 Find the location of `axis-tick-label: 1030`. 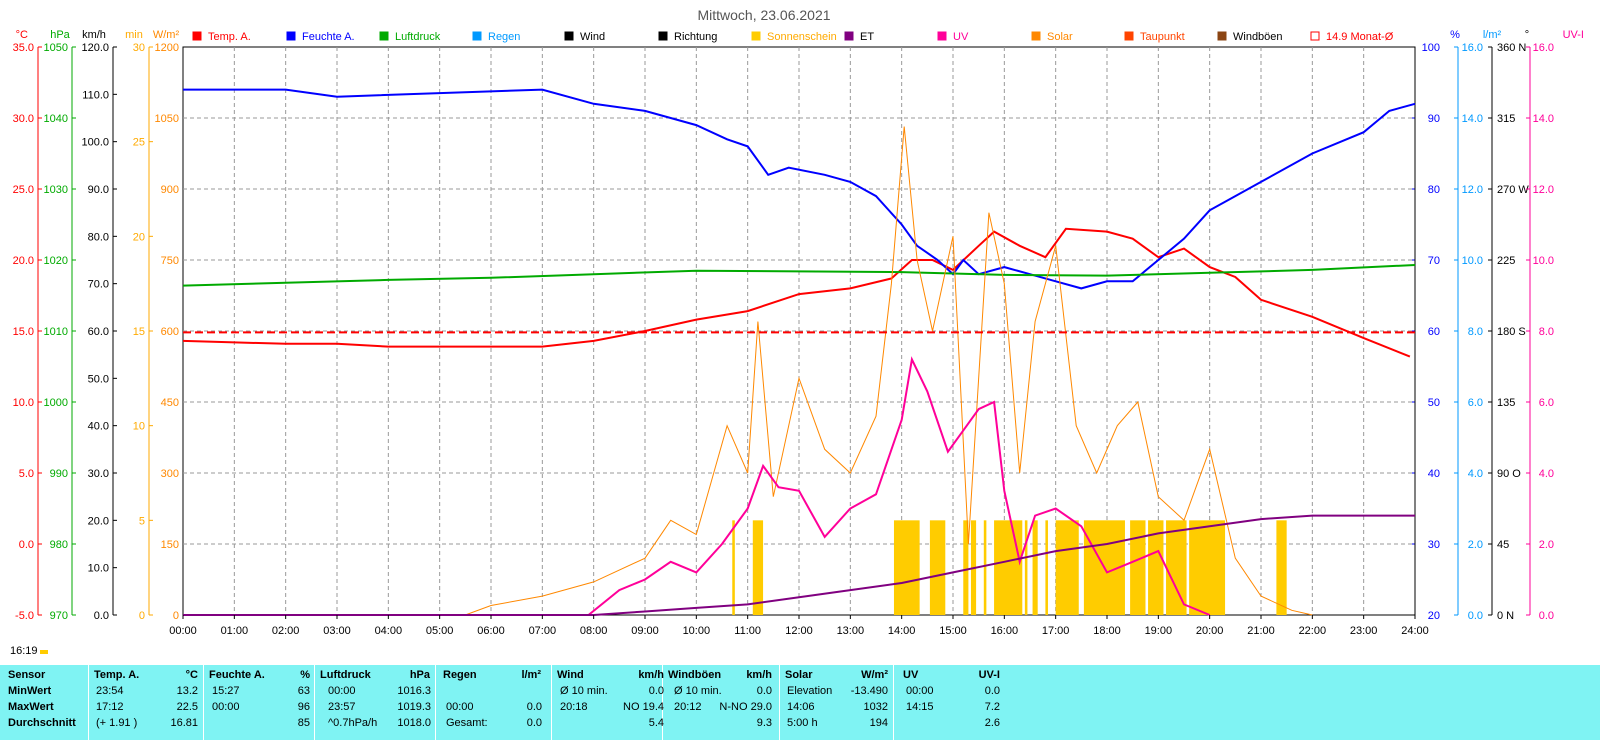

axis-tick-label: 1030 is located at coordinates (56, 190).